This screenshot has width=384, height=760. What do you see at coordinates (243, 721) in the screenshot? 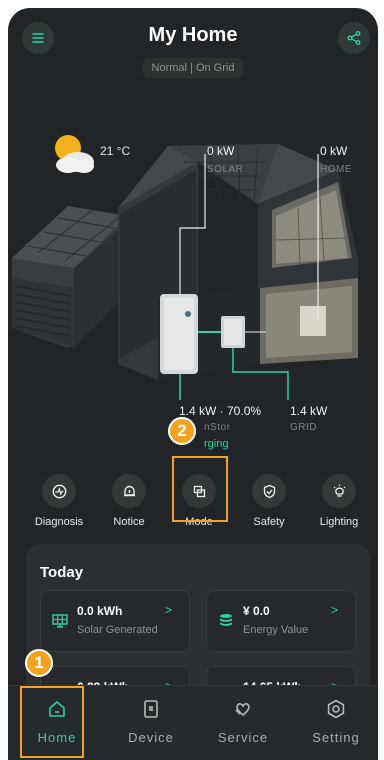
I see `nav-service: Service` at bounding box center [243, 721].